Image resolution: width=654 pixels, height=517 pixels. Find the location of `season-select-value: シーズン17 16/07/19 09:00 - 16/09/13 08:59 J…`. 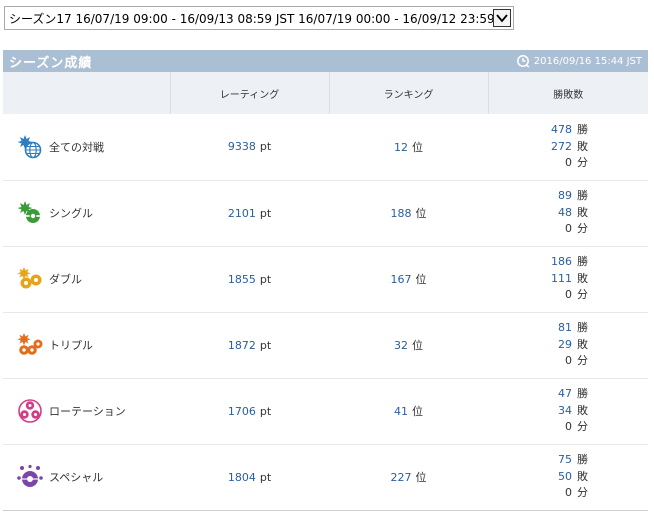

season-select-value: シーズン17 16/07/19 09:00 - 16/09/13 08:59 J… is located at coordinates (251, 18).